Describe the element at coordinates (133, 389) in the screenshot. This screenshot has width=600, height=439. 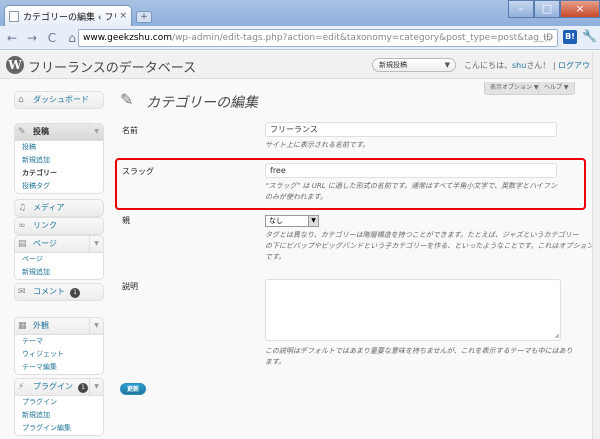
I see `update-button: 更新` at that location.